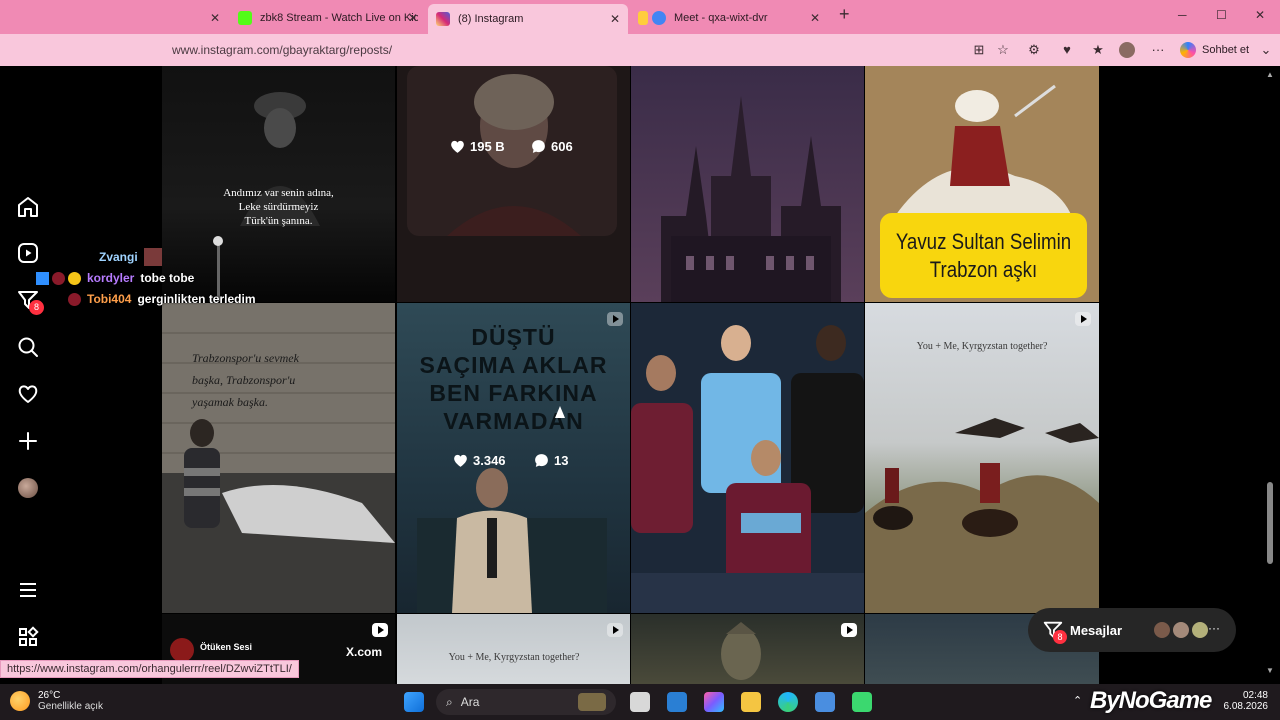  Describe the element at coordinates (28, 441) in the screenshot. I see `create-icon` at that location.